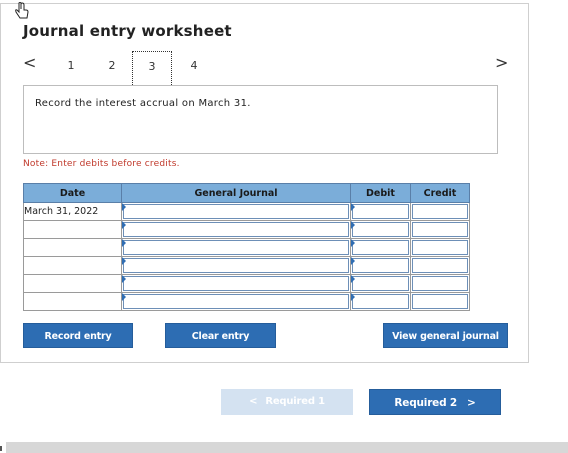 The width and height of the screenshot is (568, 453). I want to click on table-header-row: Date General Journal Debit Credit, so click(246, 193).